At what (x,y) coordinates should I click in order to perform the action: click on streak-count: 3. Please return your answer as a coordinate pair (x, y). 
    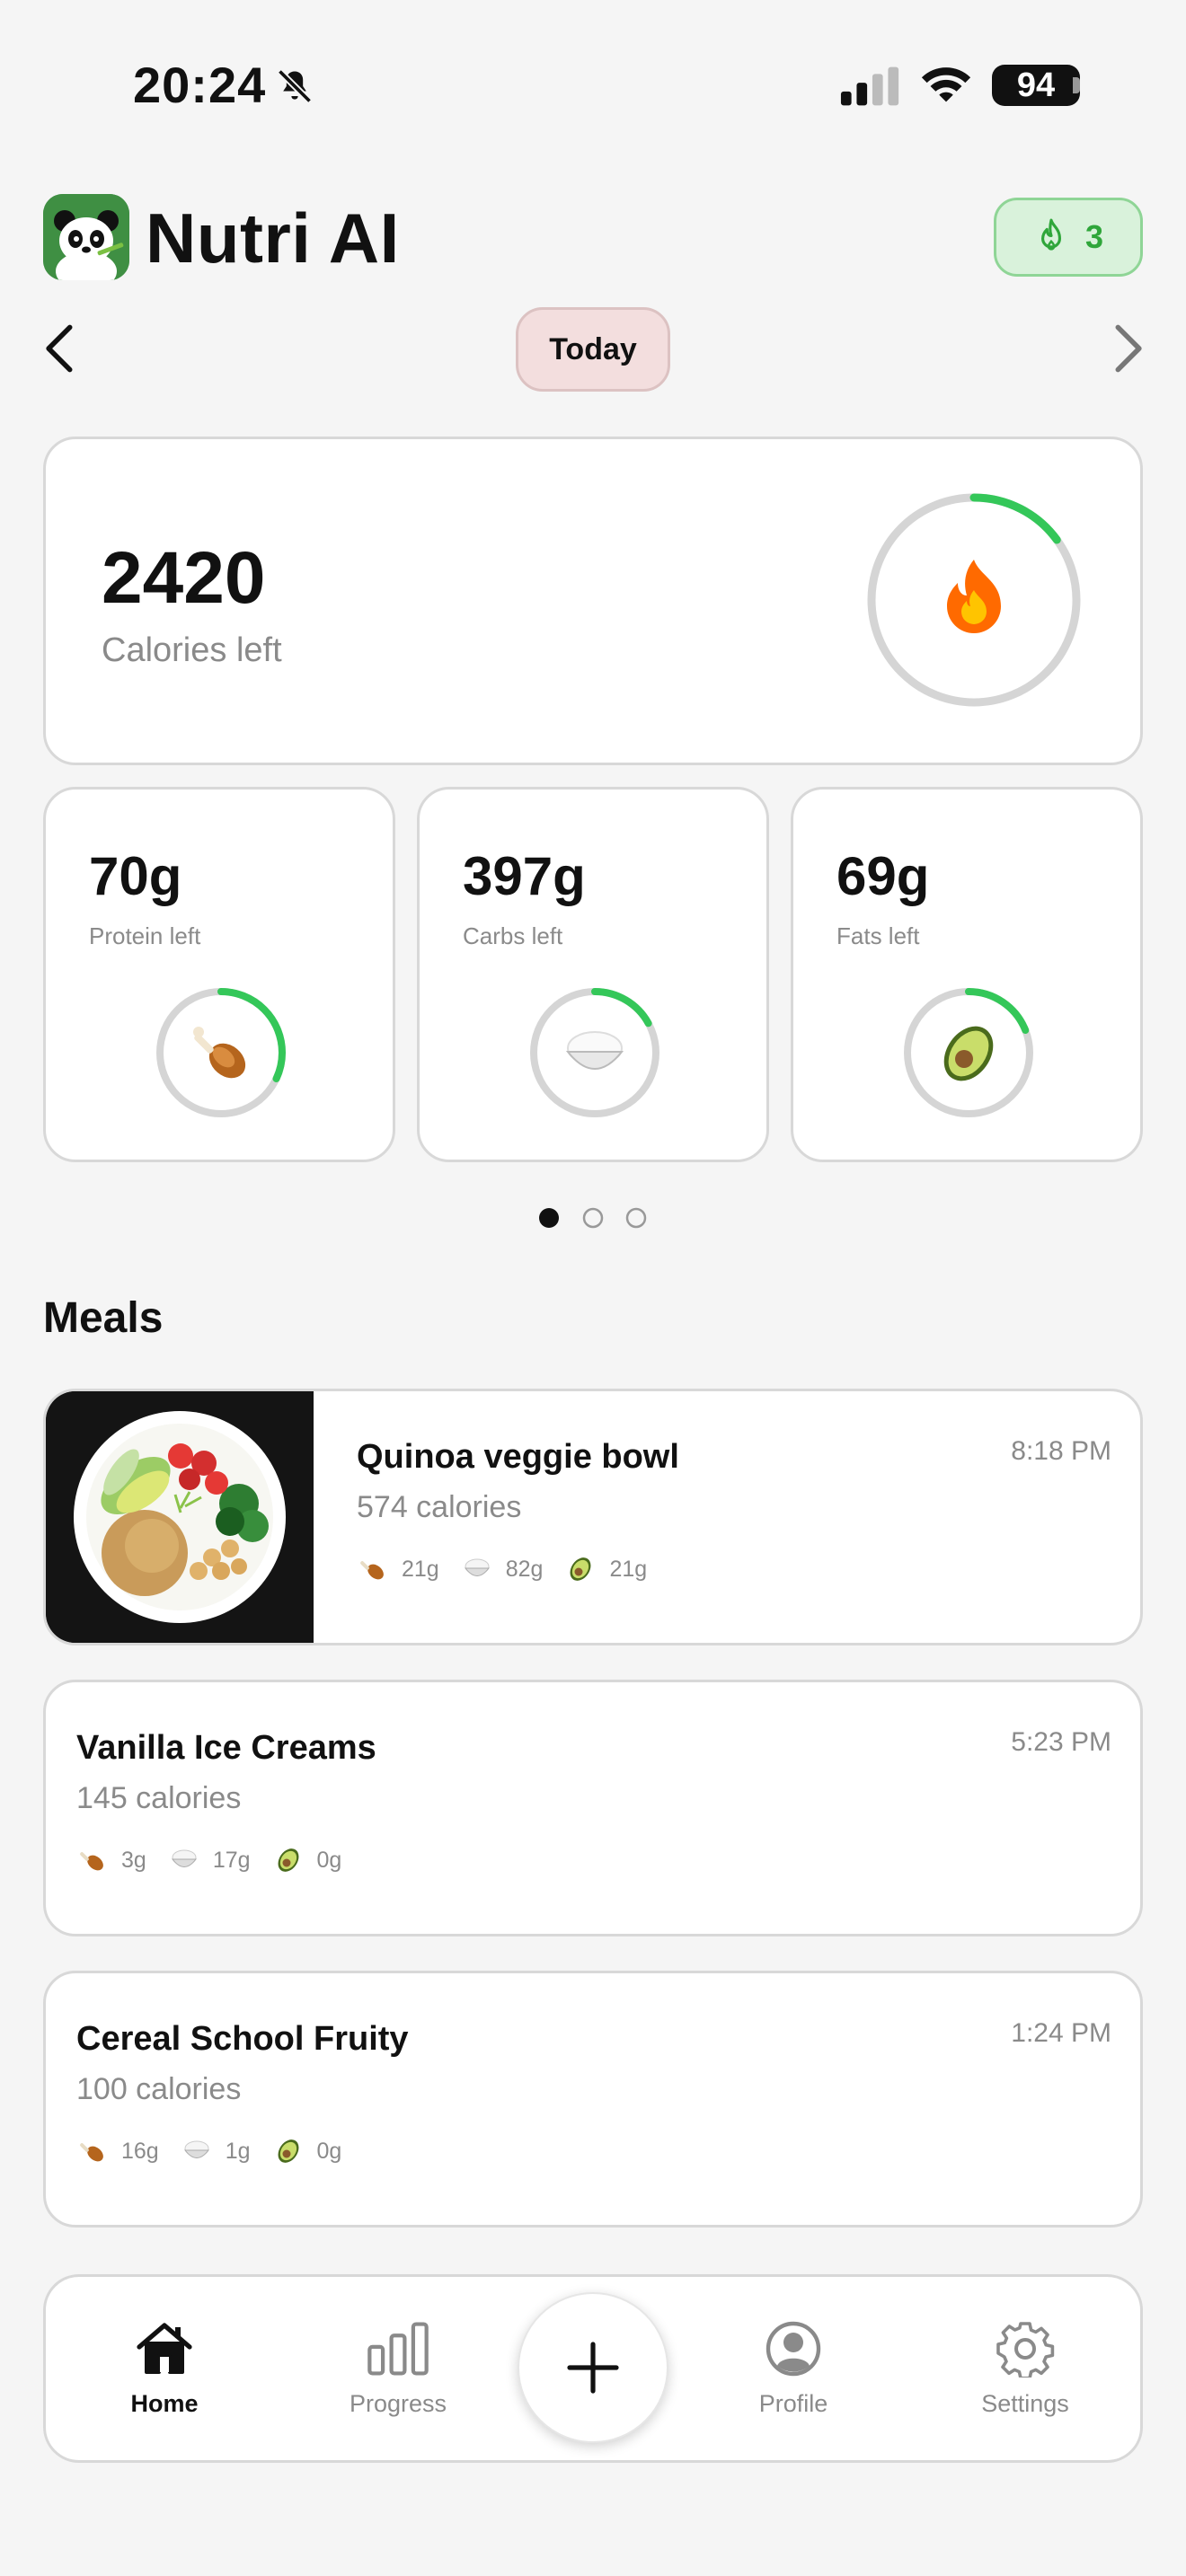
    Looking at the image, I should click on (1094, 236).